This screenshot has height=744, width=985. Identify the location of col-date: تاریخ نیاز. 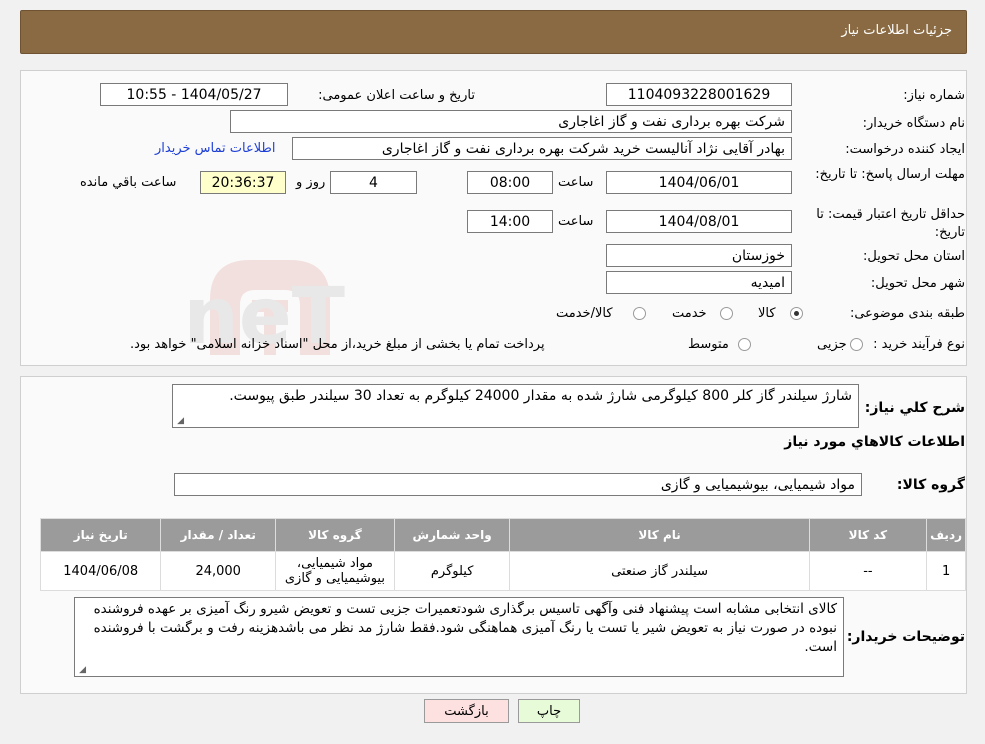
(100, 535).